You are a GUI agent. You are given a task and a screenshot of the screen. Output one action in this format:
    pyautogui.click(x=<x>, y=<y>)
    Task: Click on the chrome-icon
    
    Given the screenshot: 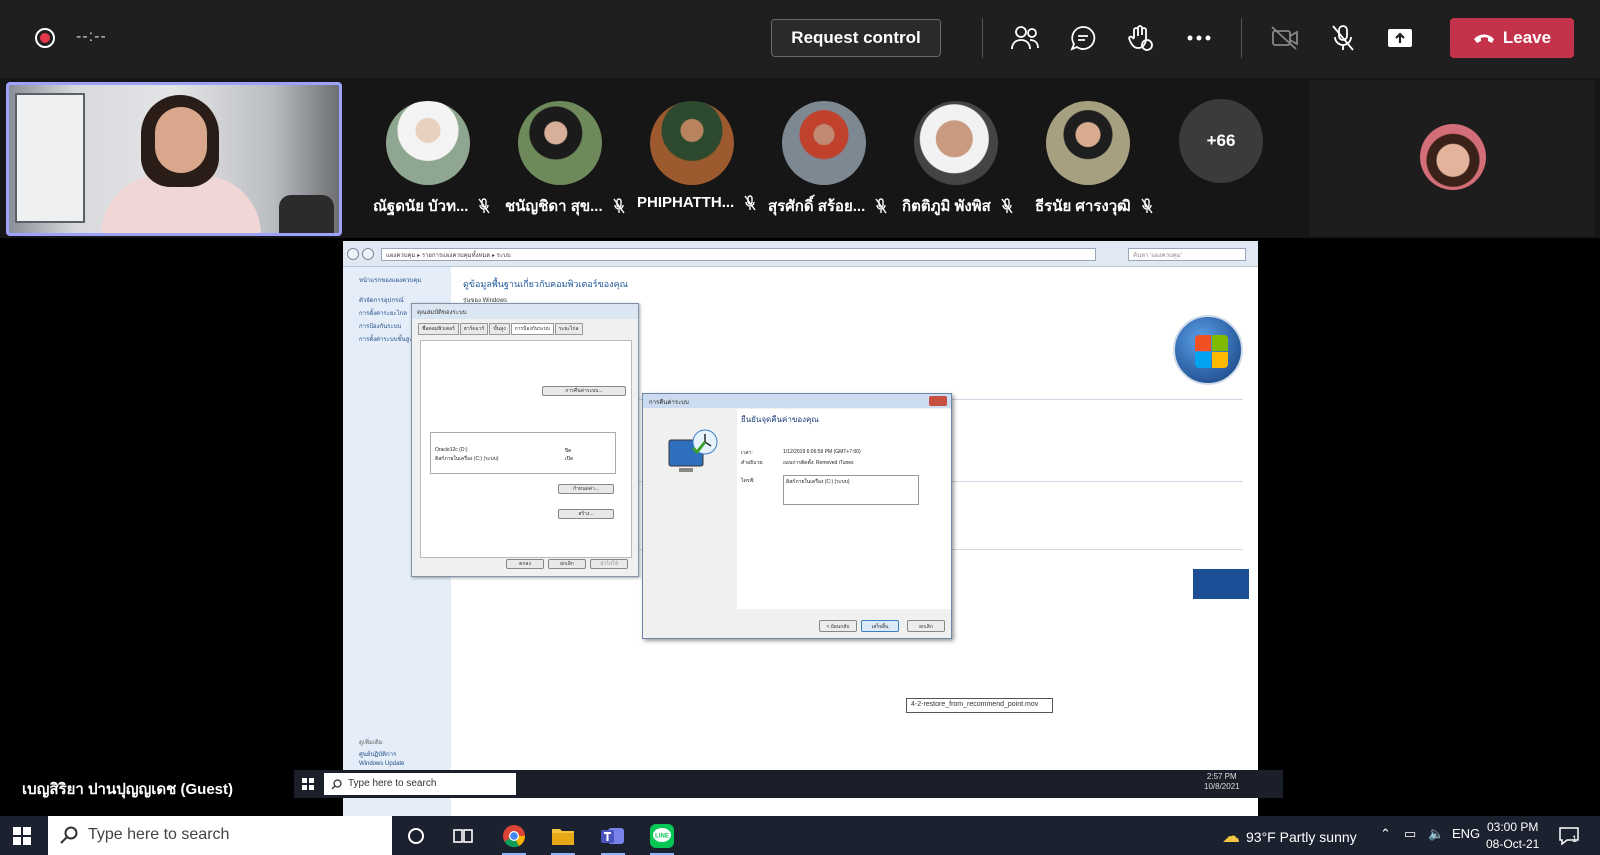 What is the action you would take?
    pyautogui.click(x=514, y=836)
    